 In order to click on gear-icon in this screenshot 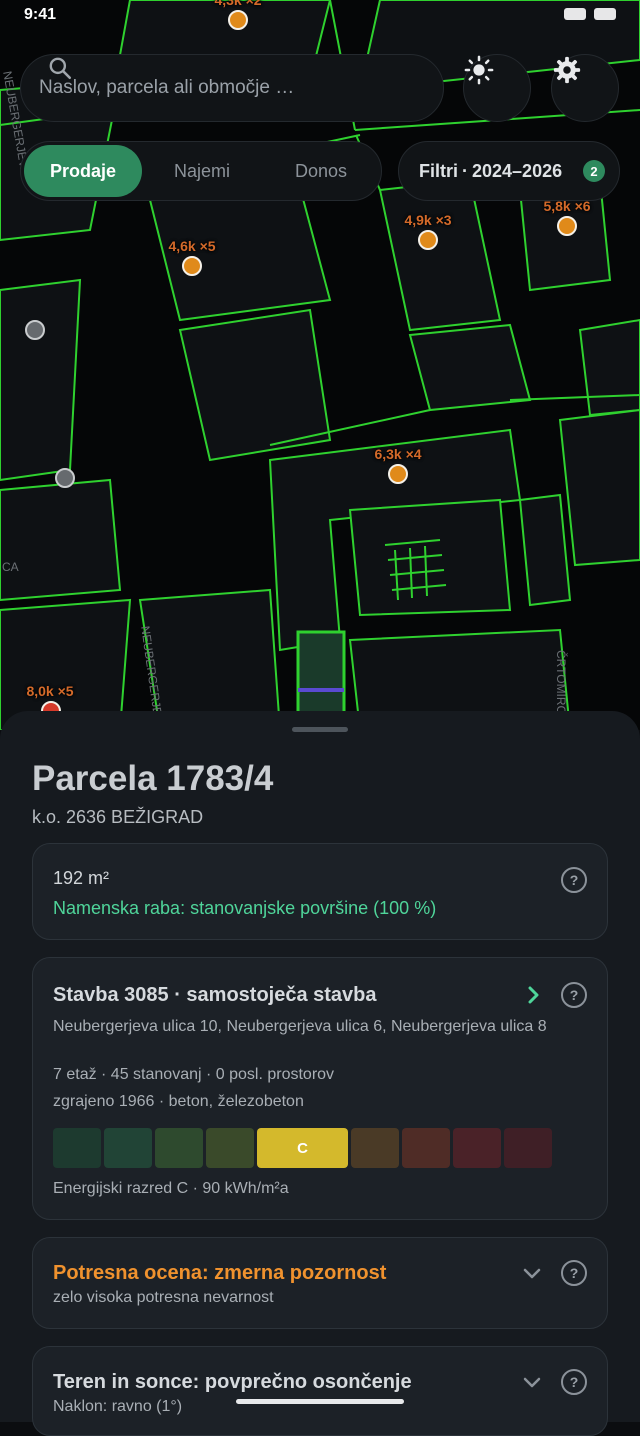, I will do `click(567, 70)`.